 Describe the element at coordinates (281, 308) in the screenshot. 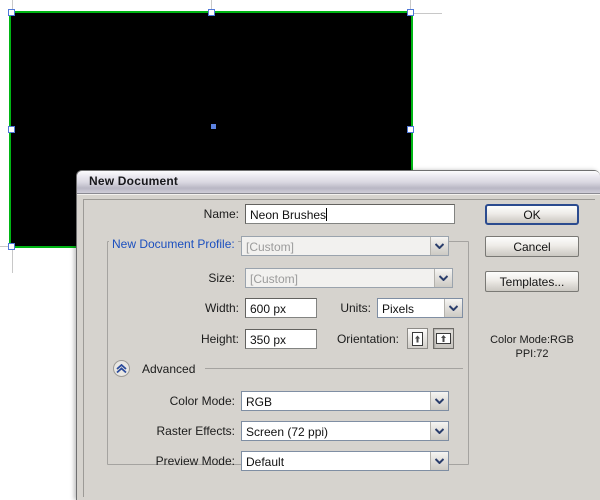

I see `width-input: 600 px` at that location.